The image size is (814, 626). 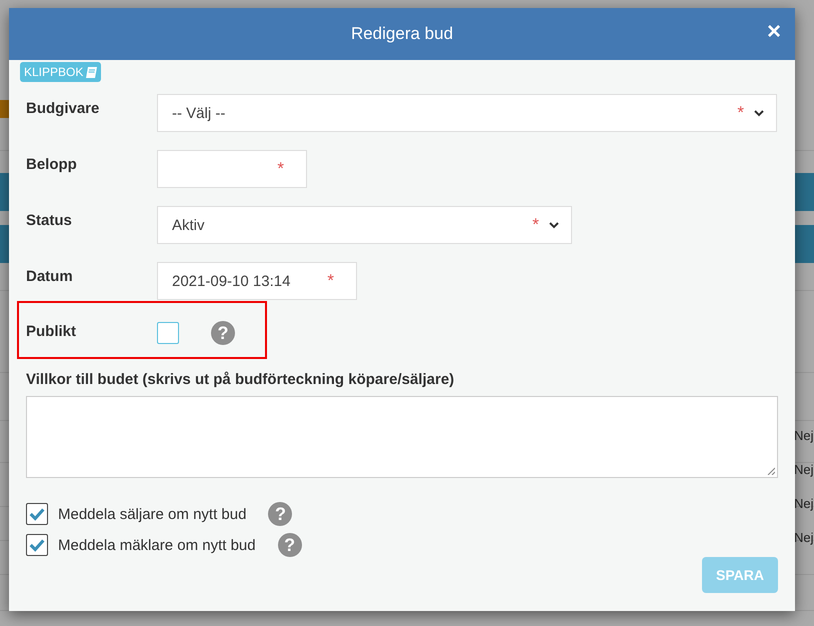 What do you see at coordinates (52, 164) in the screenshot?
I see `field-label: Belopp` at bounding box center [52, 164].